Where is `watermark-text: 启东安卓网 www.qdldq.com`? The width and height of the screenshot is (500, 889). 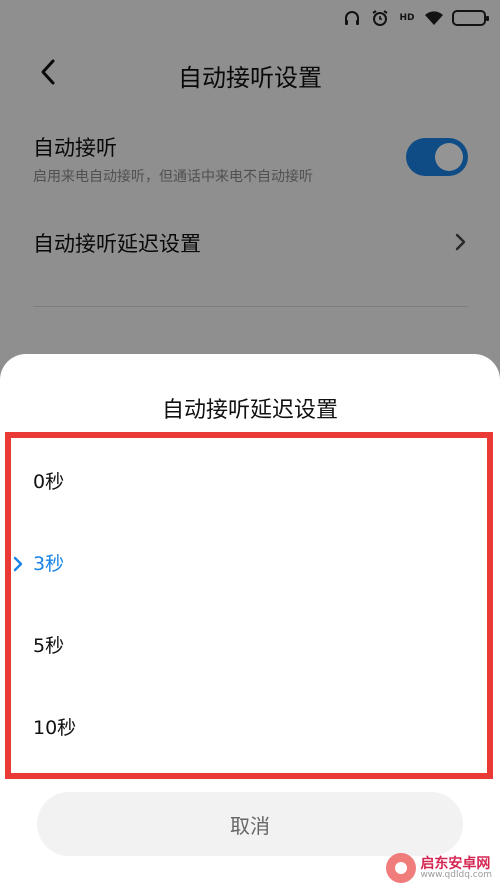
watermark-text: 启东安卓网 www.qdldq.com is located at coordinates (456, 868).